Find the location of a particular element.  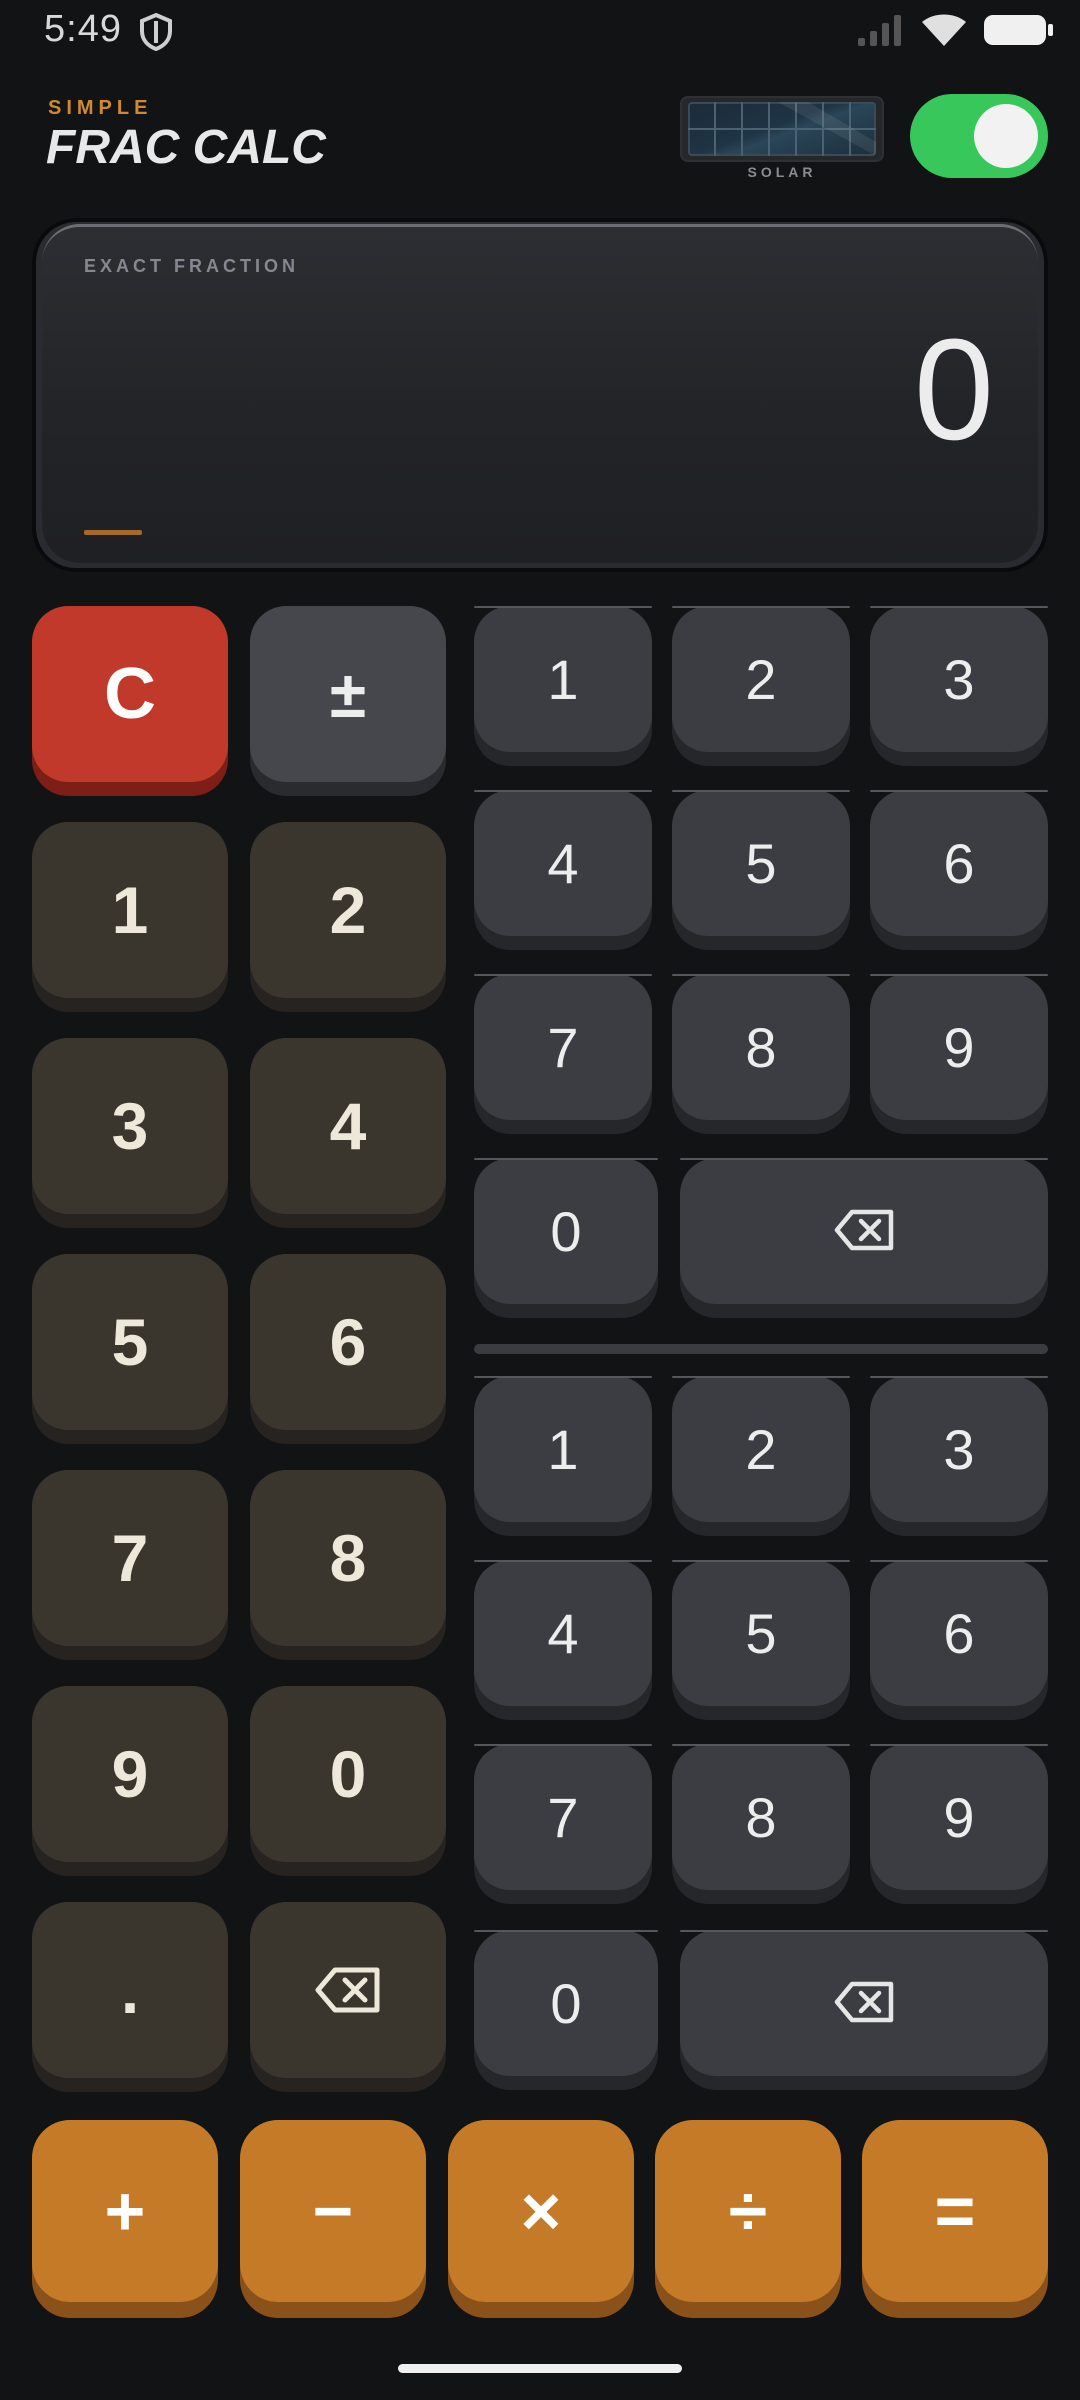

denominator-backspace-button is located at coordinates (864, 2003).